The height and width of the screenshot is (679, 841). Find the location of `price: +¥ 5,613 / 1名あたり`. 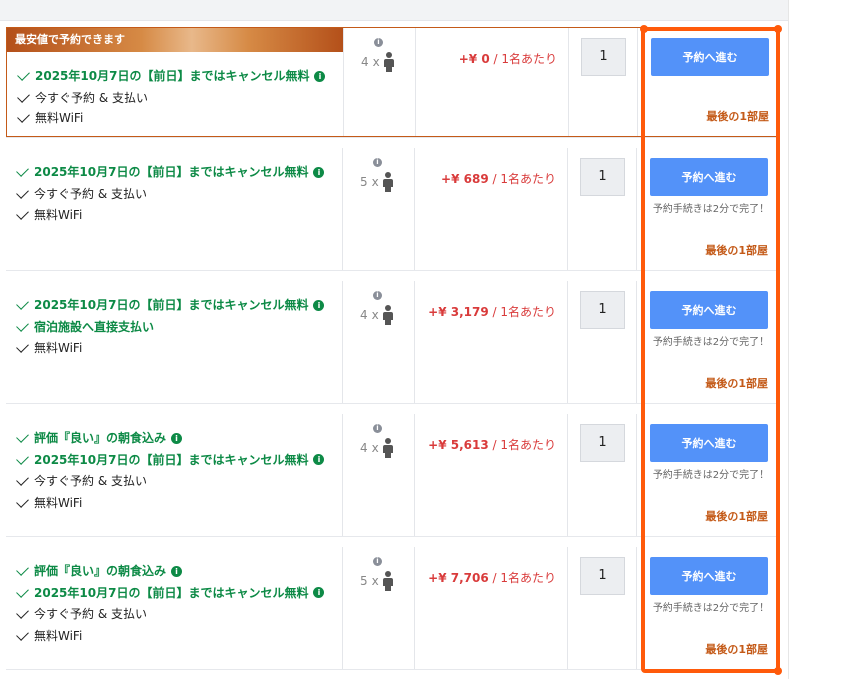

price: +¥ 5,613 / 1名あたり is located at coordinates (492, 444).